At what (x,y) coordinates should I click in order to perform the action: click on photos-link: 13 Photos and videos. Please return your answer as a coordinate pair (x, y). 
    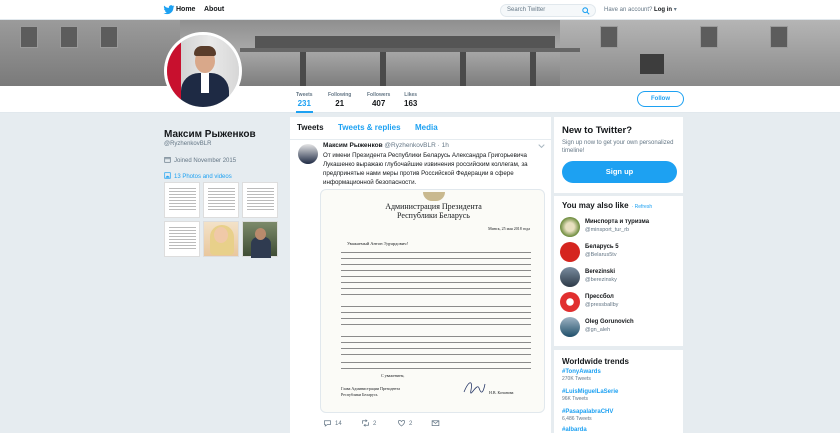
    Looking at the image, I should click on (198, 176).